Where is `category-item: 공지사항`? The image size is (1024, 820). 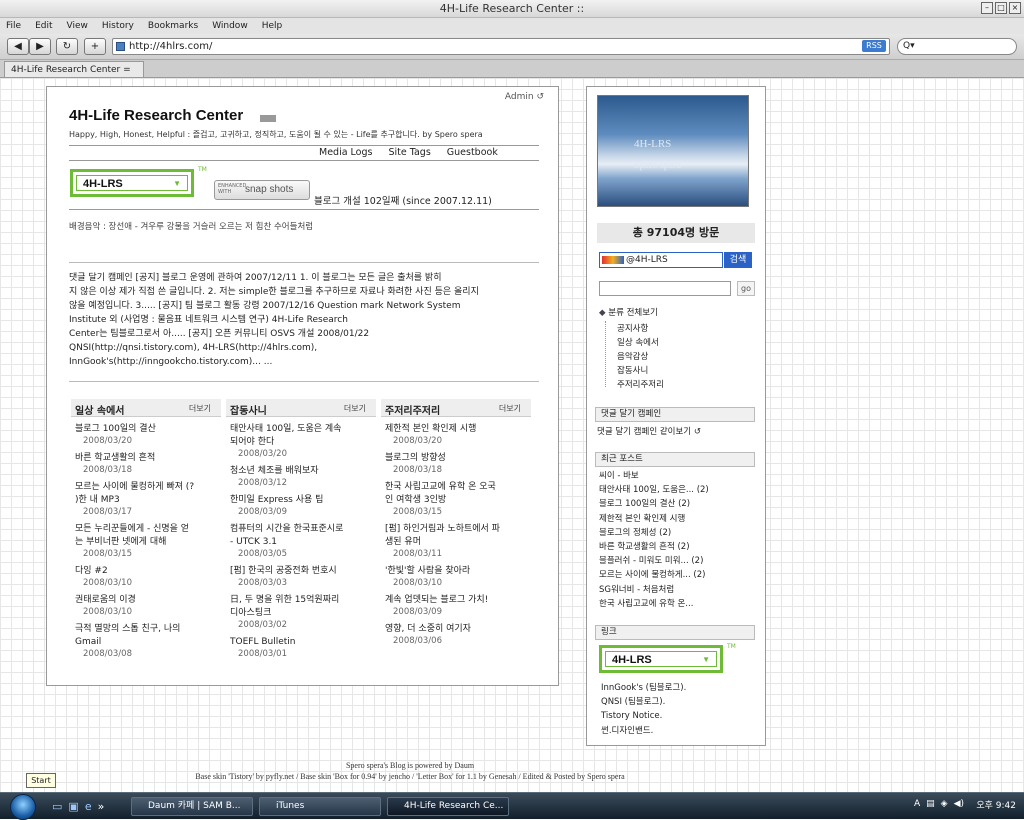 category-item: 공지사항 is located at coordinates (635, 329).